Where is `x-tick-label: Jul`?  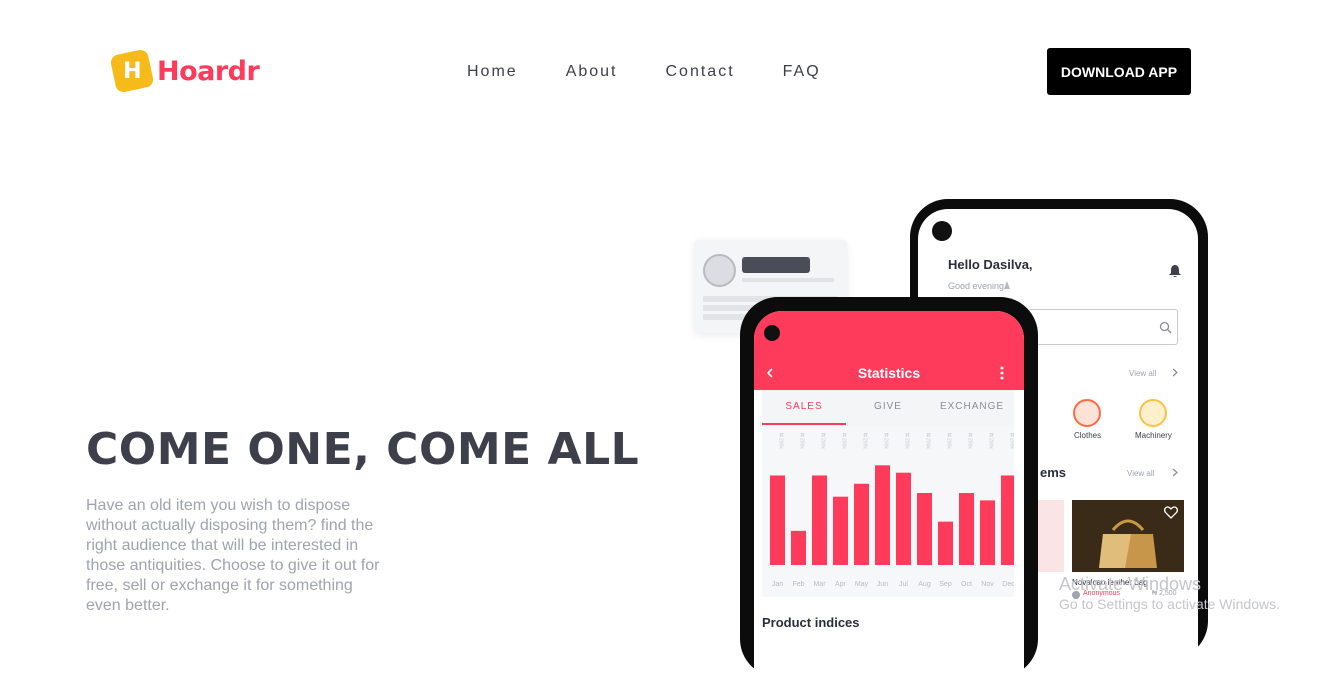 x-tick-label: Jul is located at coordinates (903, 584).